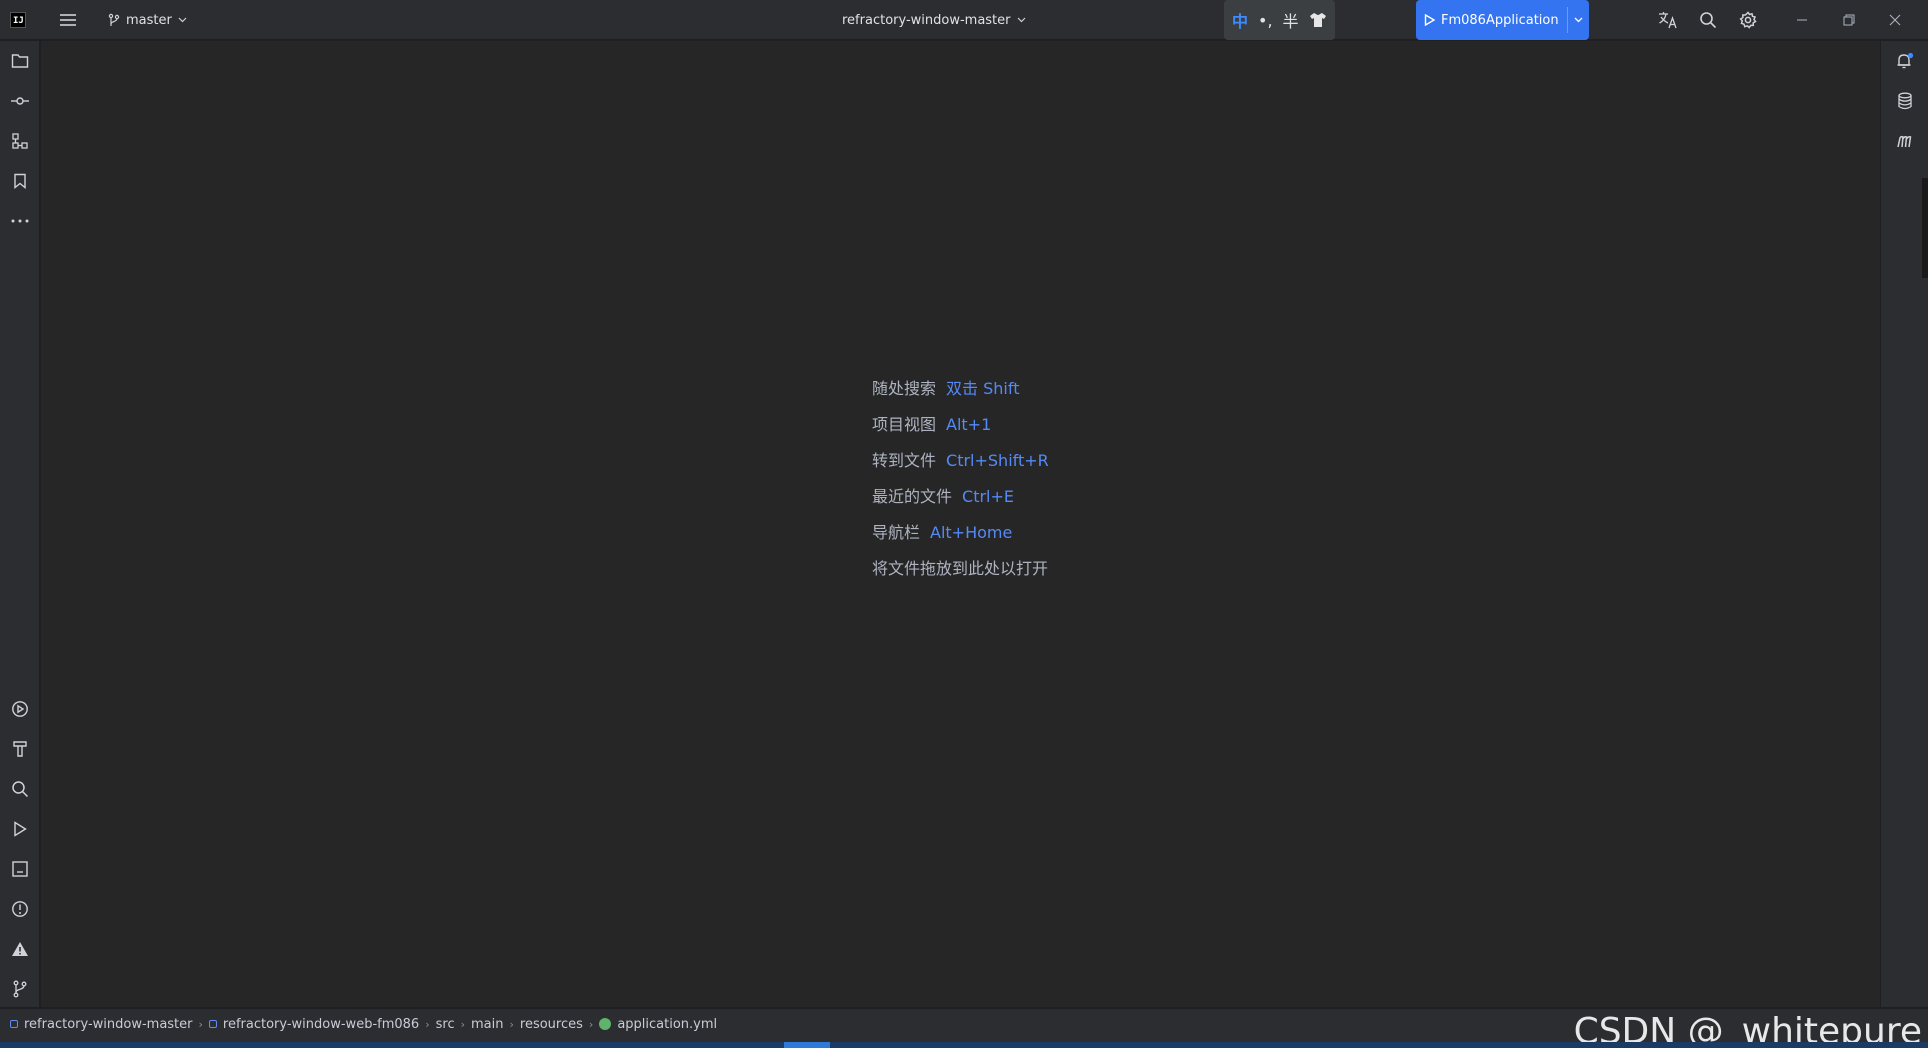 The image size is (1928, 1048). I want to click on restore-icon, so click(1849, 20).